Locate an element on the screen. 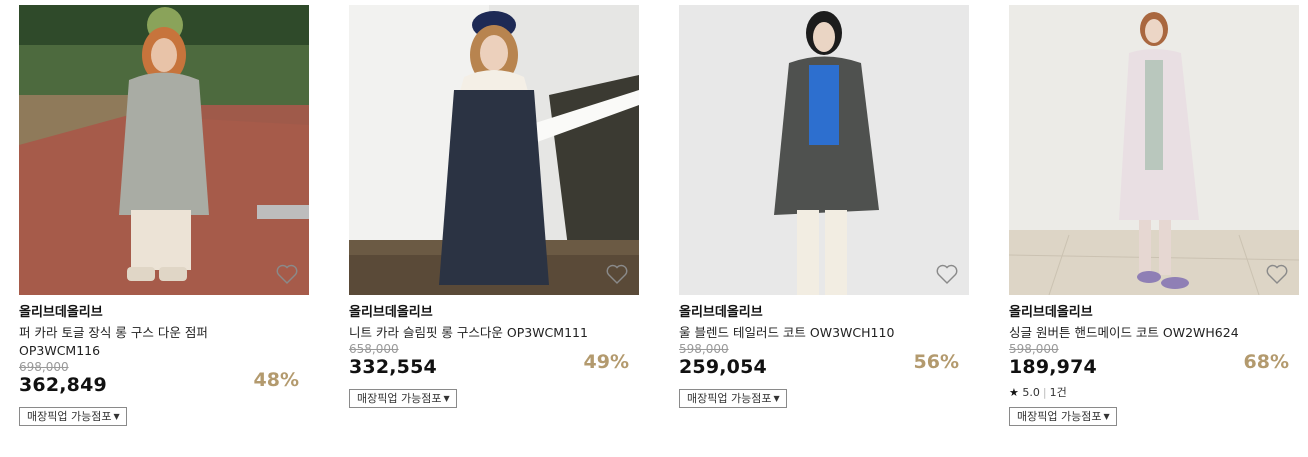 The height and width of the screenshot is (457, 1308). discount-rate: 49% is located at coordinates (606, 362).